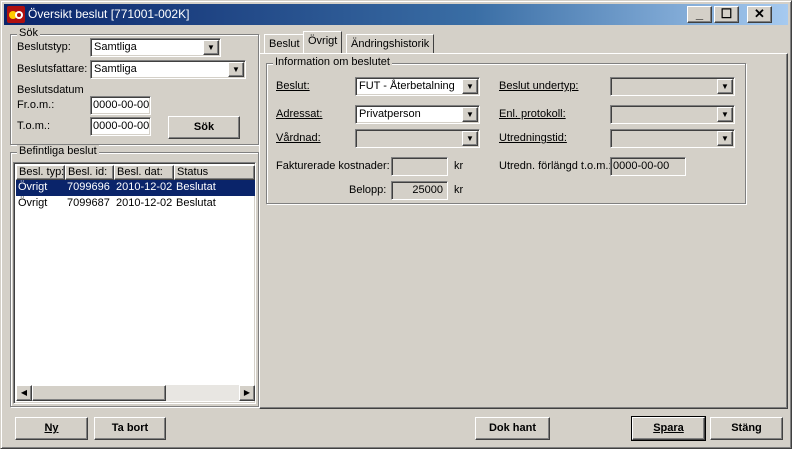  I want to click on column-header-label: Besl. typ:, so click(42, 172).